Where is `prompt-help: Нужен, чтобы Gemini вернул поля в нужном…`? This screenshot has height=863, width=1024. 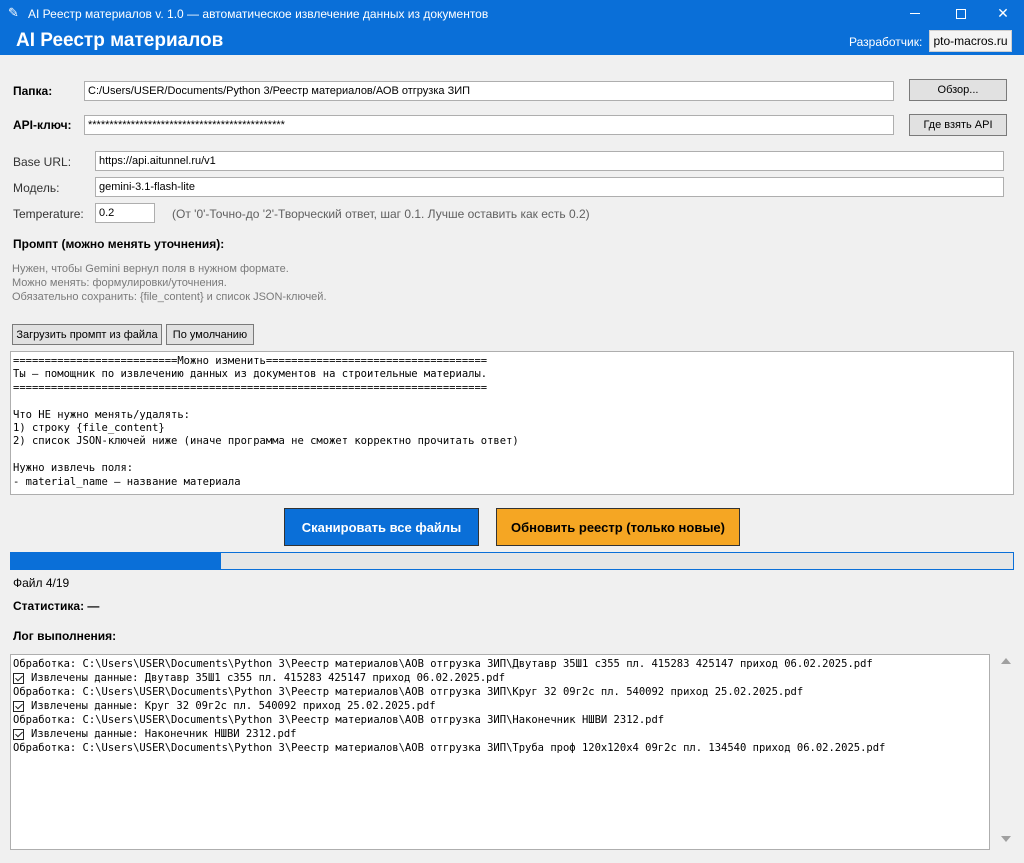
prompt-help: Нужен, чтобы Gemini вернул поля в нужном… is located at coordinates (169, 283).